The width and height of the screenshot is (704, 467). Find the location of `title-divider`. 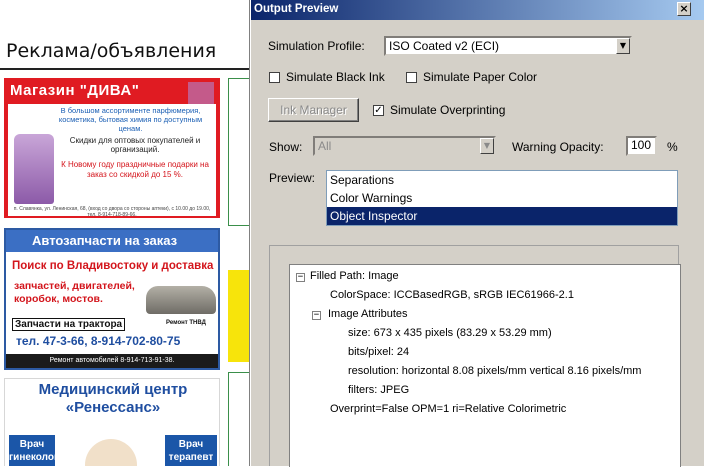

title-divider is located at coordinates (125, 69).